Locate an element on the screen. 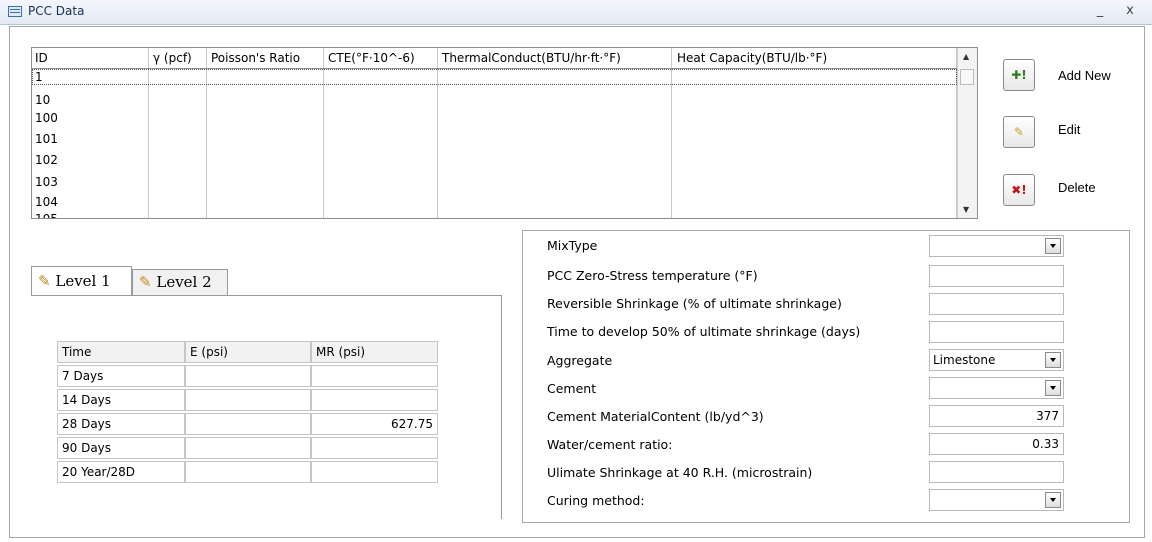  delete-icon: ✖! is located at coordinates (1019, 190).